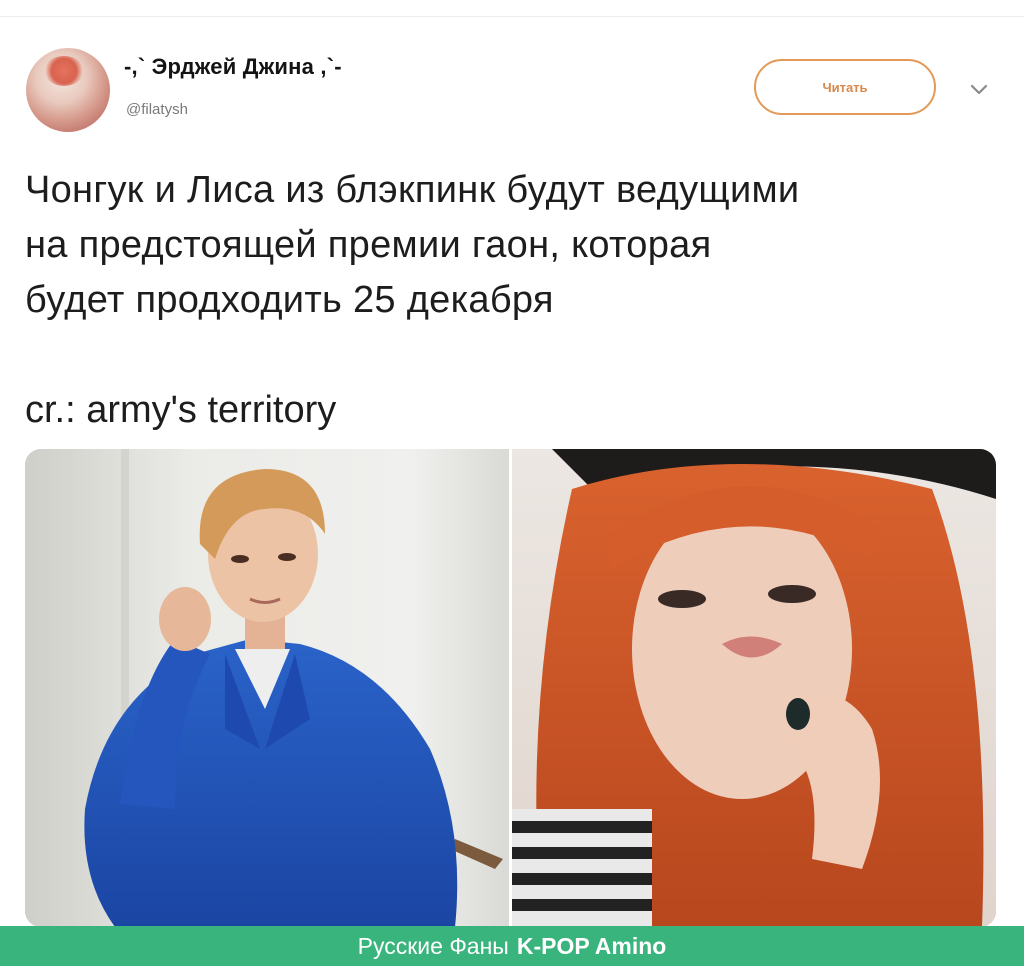  Describe the element at coordinates (181, 410) in the screenshot. I see `tweet-credit: cr.: army's territory` at that location.